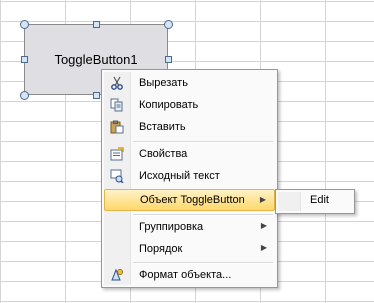 This screenshot has height=303, width=374. Describe the element at coordinates (24, 95) in the screenshot. I see `resize-handle-bottom-left` at that location.